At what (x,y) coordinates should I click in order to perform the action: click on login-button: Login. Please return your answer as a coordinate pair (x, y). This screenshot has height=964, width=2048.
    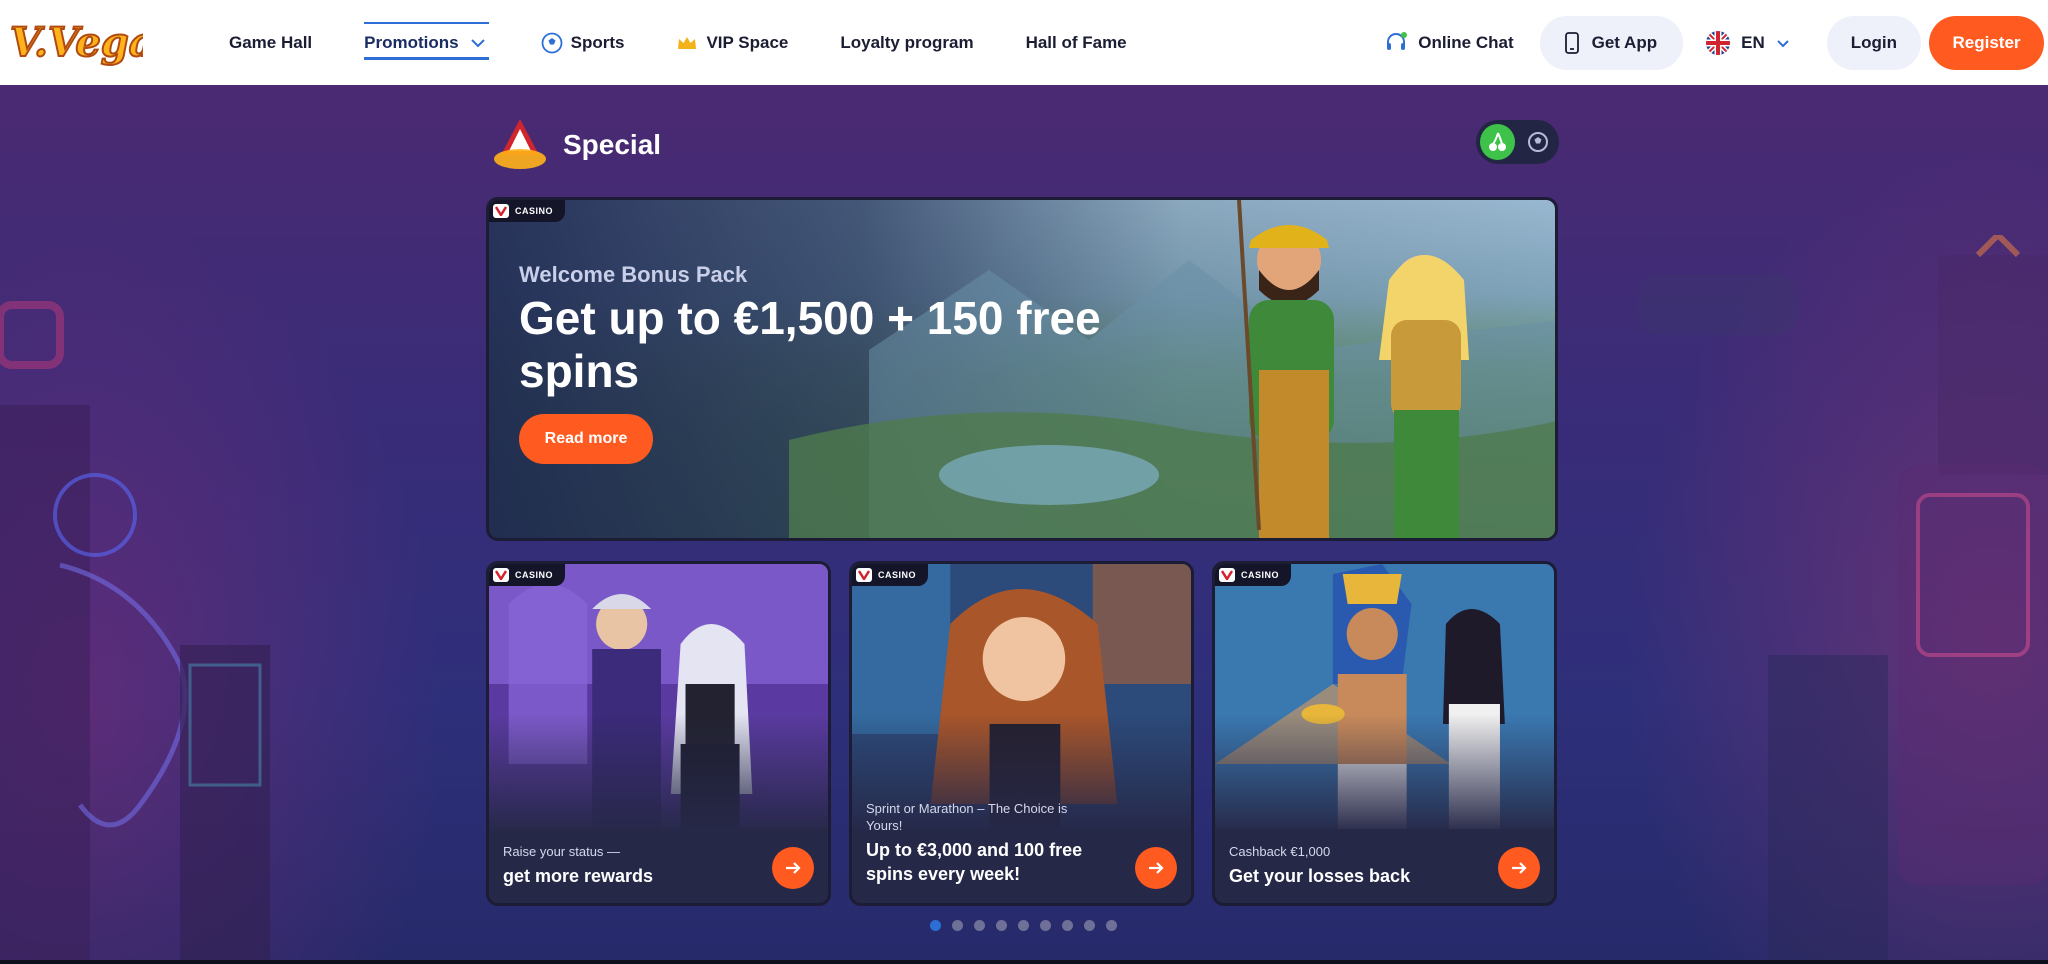
    Looking at the image, I should click on (1873, 42).